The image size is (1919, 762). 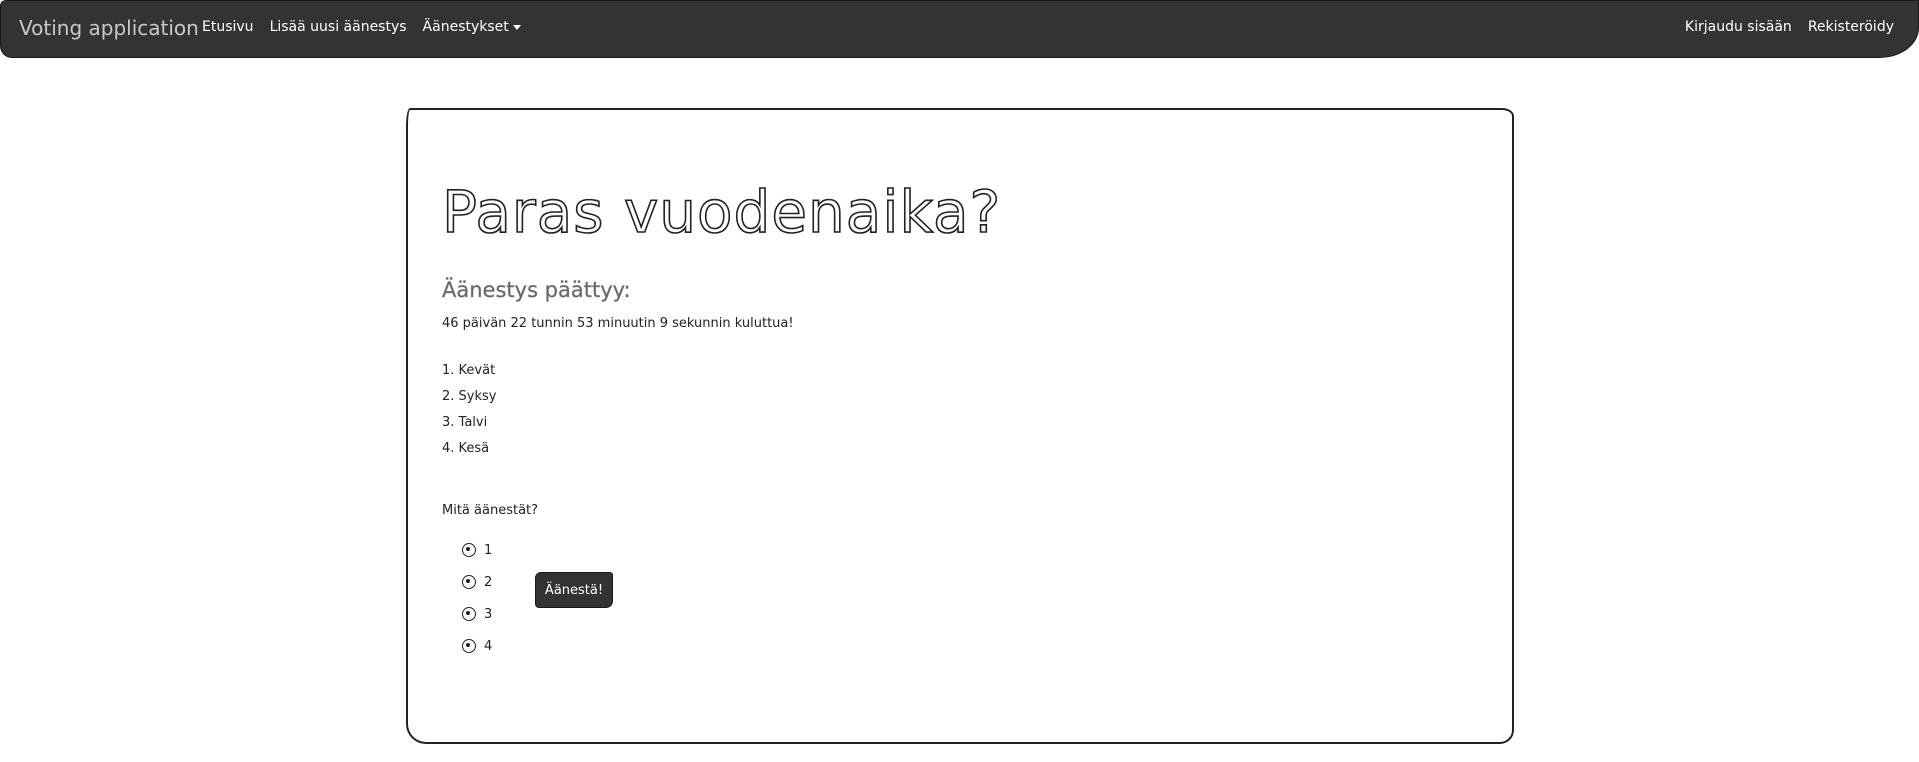 I want to click on vote-radio-4: 4, so click(x=477, y=646).